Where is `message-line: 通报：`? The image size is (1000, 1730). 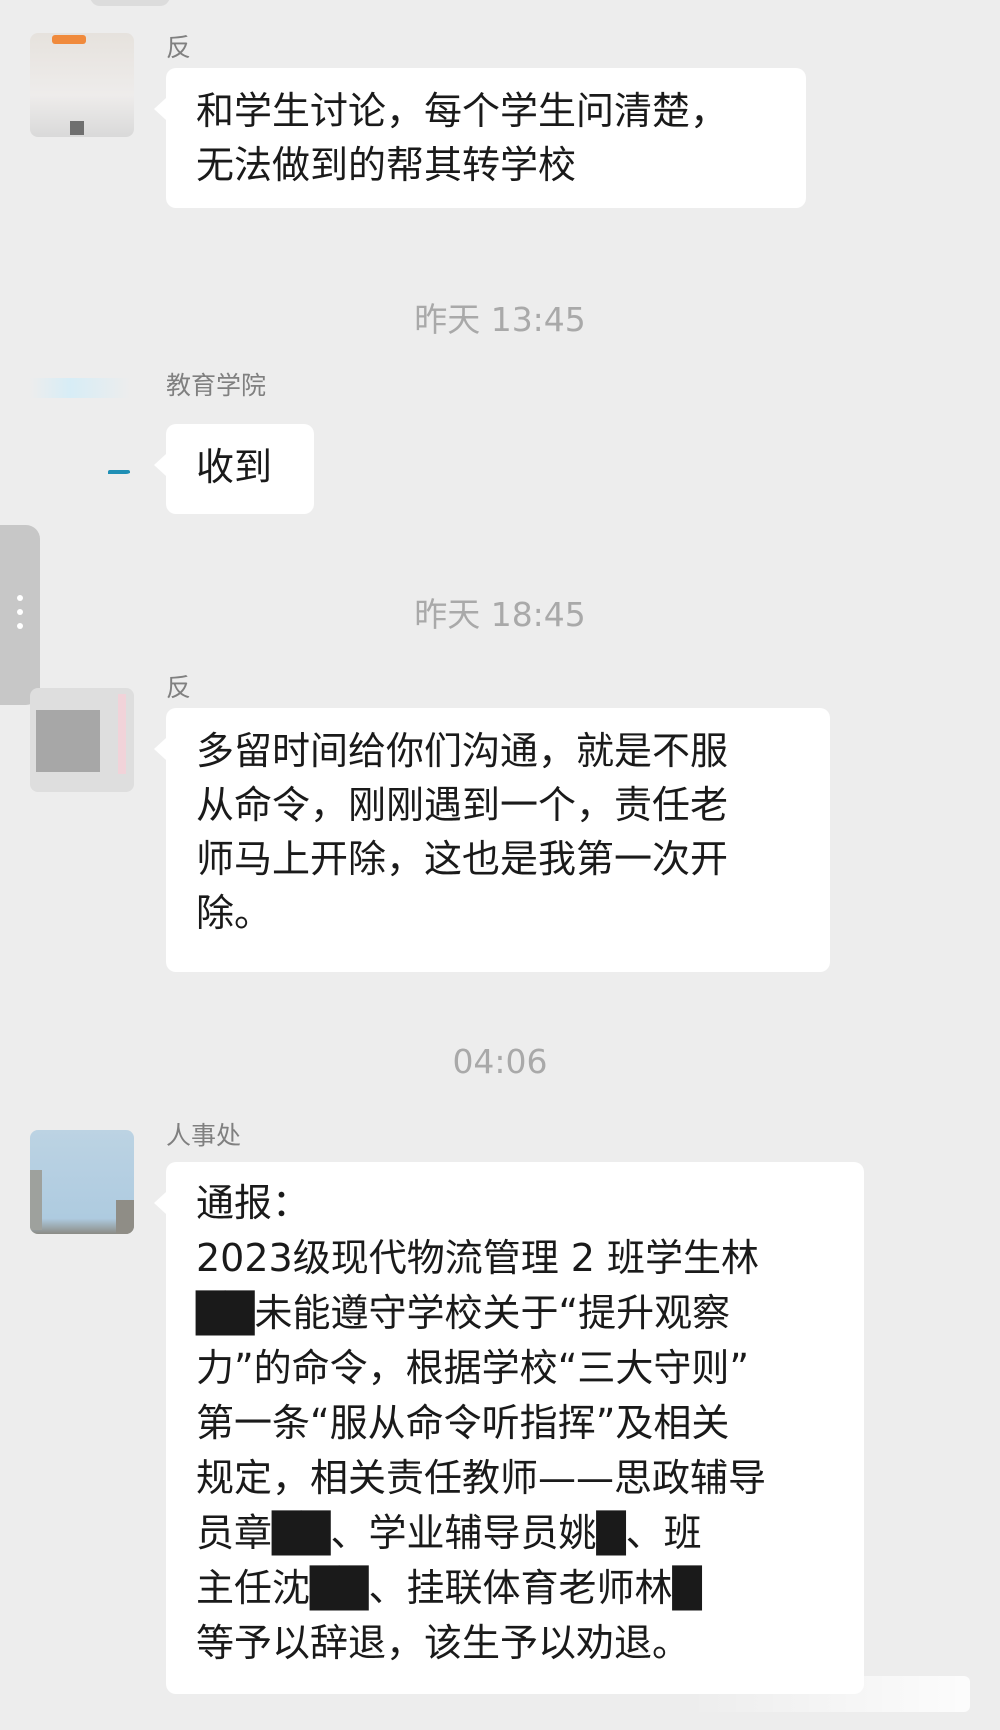 message-line: 通报： is located at coordinates (253, 1203).